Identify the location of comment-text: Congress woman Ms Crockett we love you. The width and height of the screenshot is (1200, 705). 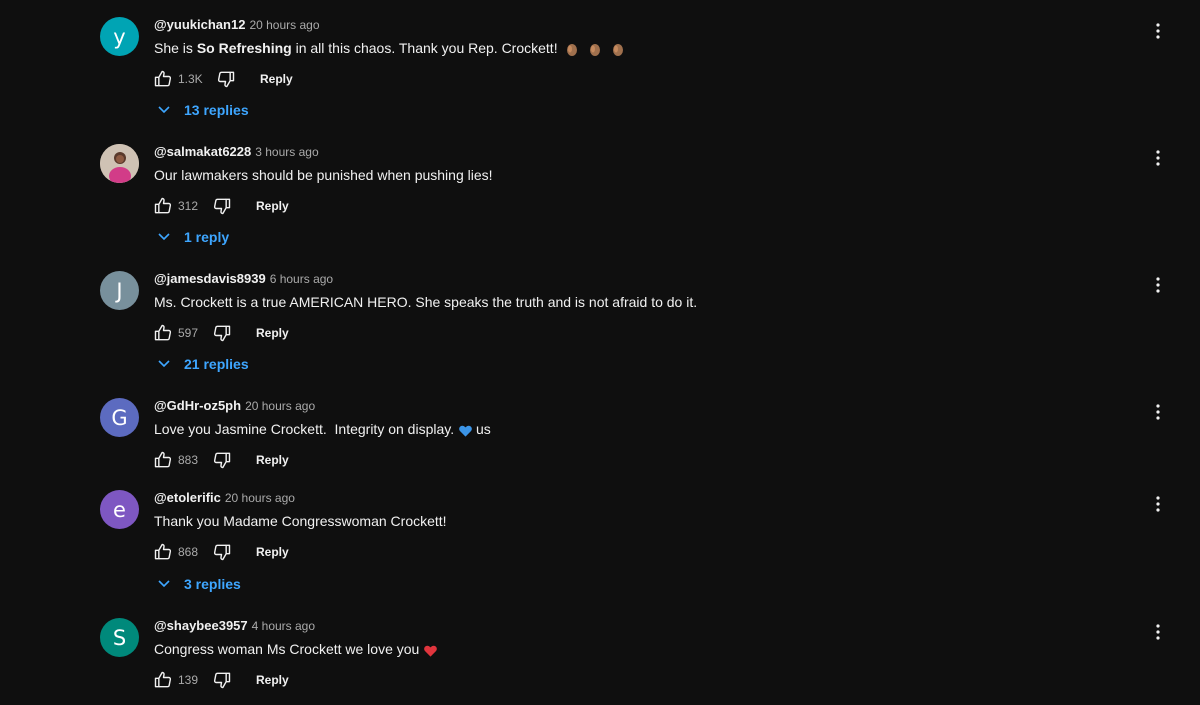
(667, 649).